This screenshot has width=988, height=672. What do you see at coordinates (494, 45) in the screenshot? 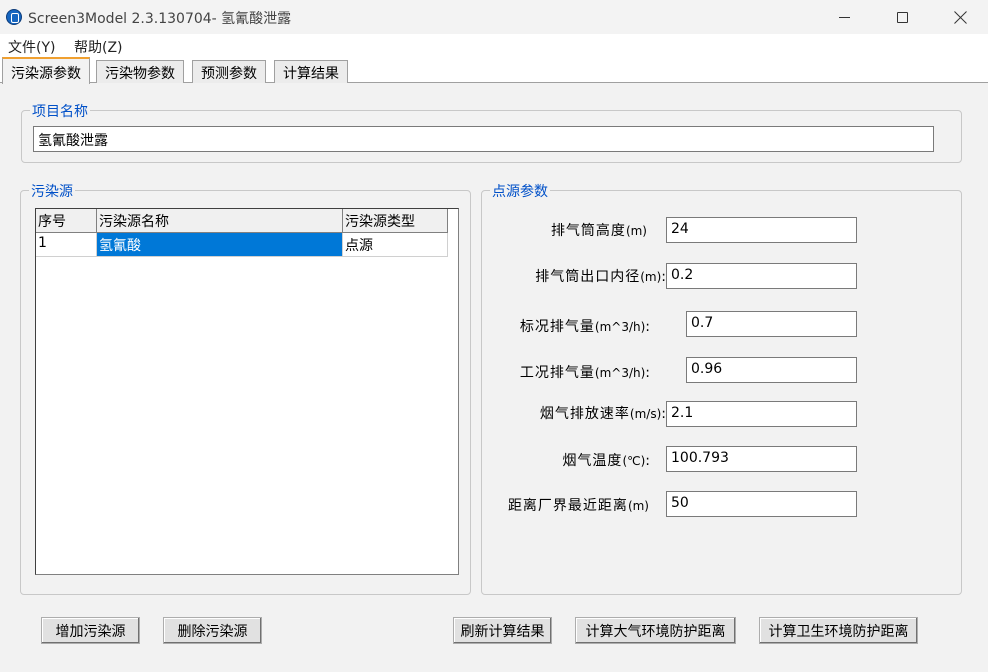
I see `menu-bar: 文件(Y) 帮助(Z)` at bounding box center [494, 45].